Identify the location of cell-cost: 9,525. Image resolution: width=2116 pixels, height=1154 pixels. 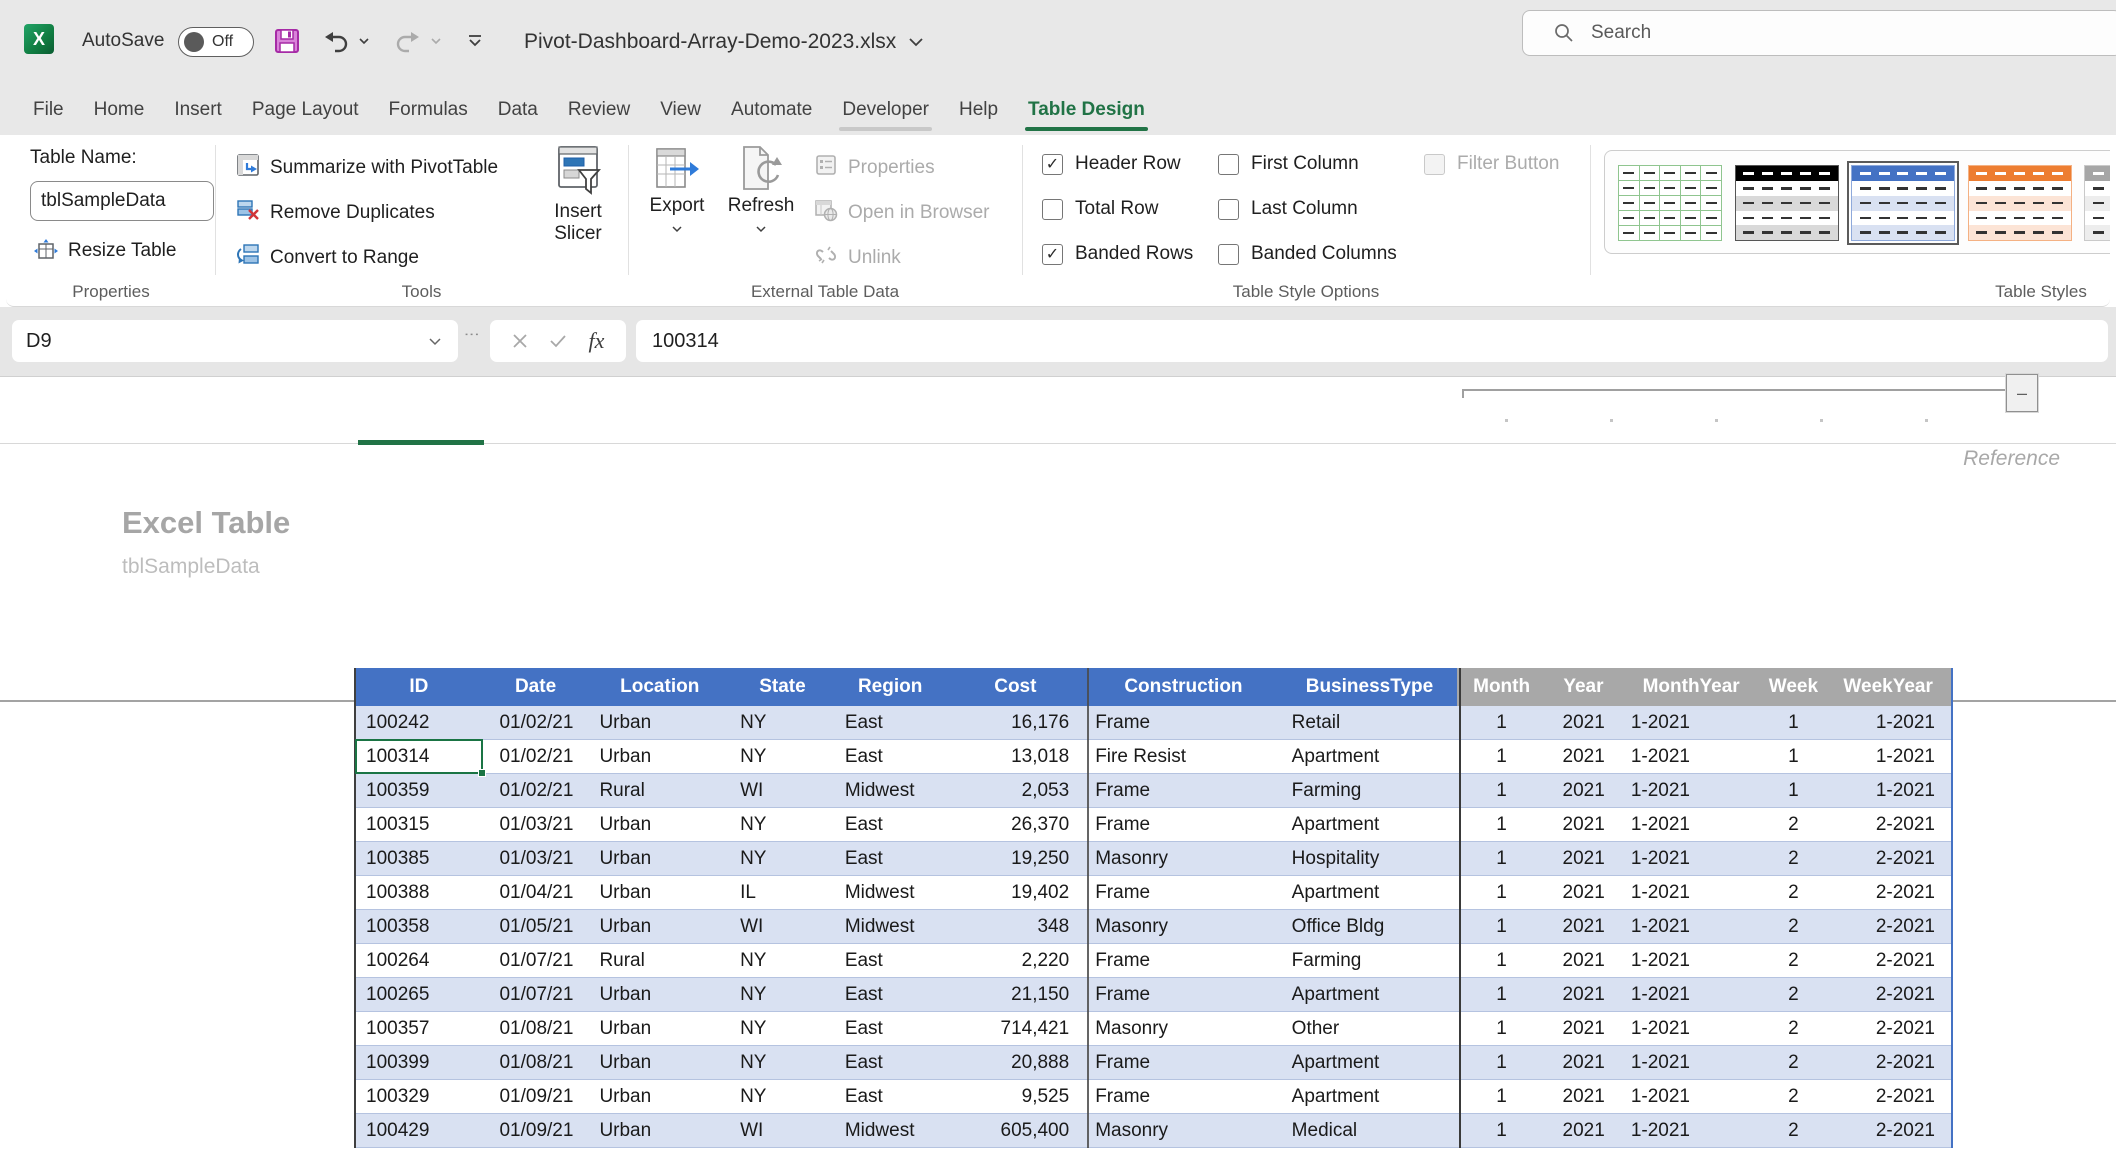
(1016, 1096).